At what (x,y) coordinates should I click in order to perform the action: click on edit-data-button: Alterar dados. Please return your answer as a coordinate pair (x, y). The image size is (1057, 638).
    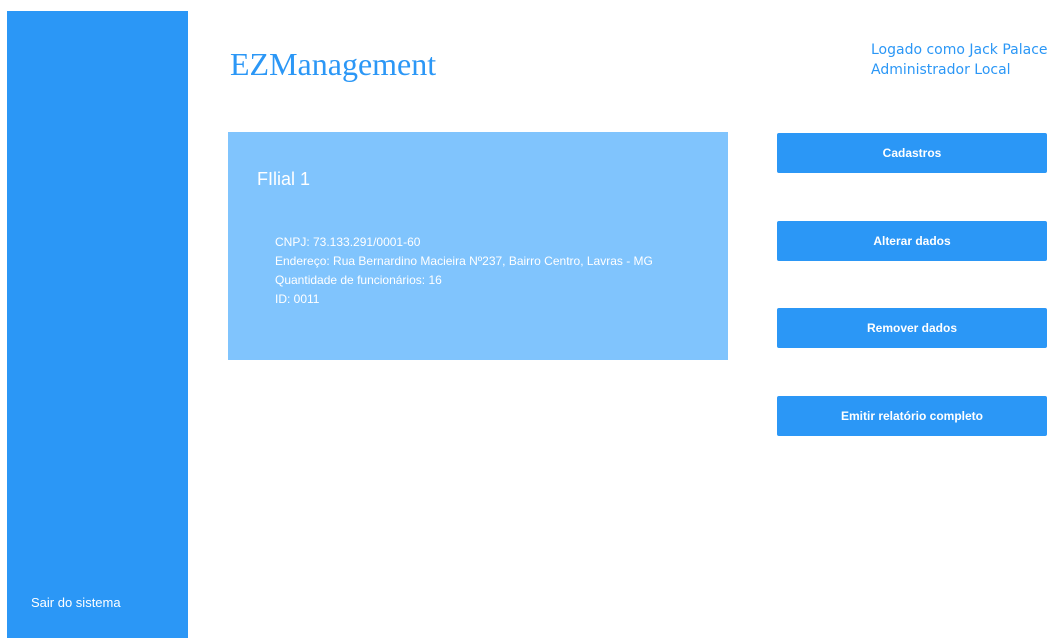
    Looking at the image, I should click on (912, 241).